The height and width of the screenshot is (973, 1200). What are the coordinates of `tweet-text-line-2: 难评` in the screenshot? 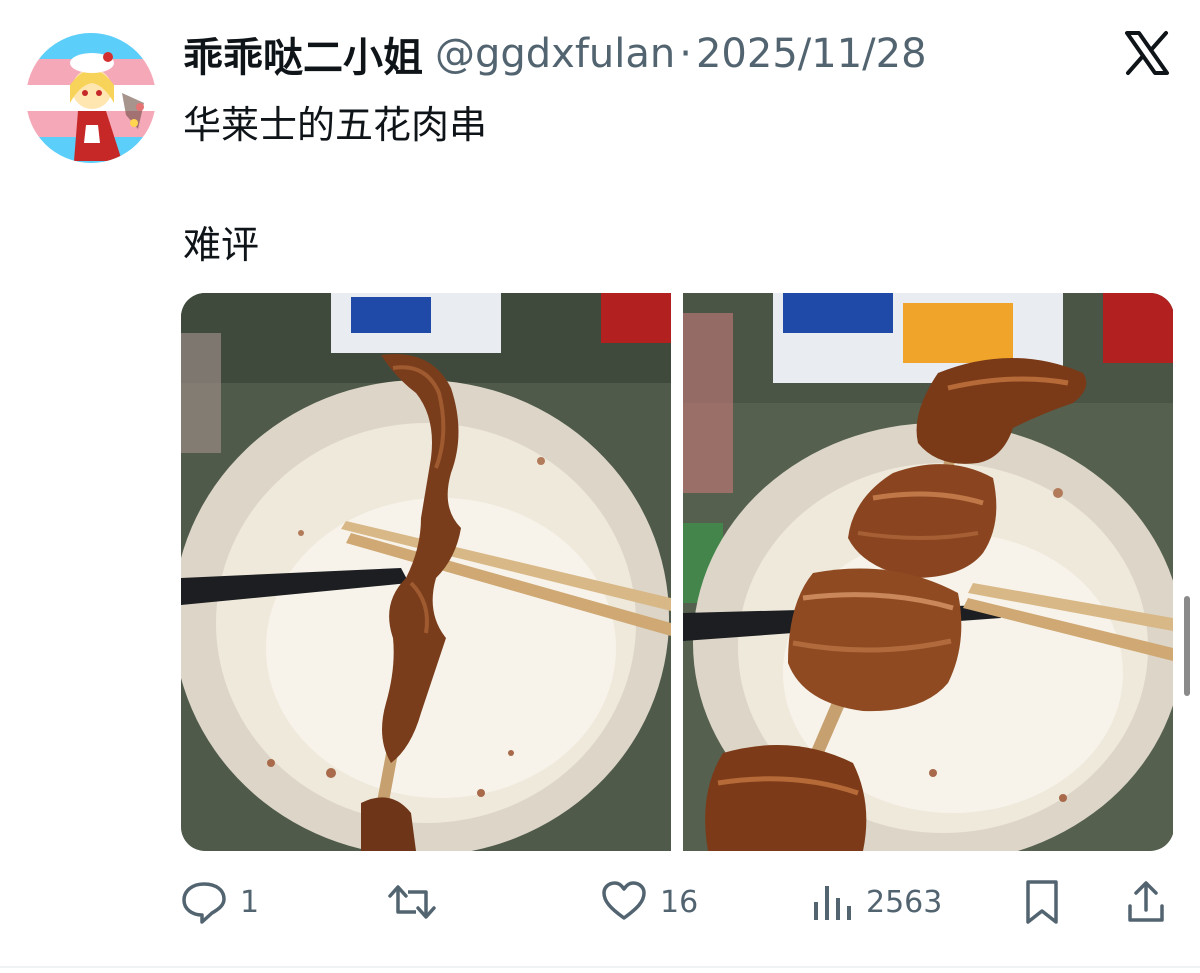 It's located at (221, 245).